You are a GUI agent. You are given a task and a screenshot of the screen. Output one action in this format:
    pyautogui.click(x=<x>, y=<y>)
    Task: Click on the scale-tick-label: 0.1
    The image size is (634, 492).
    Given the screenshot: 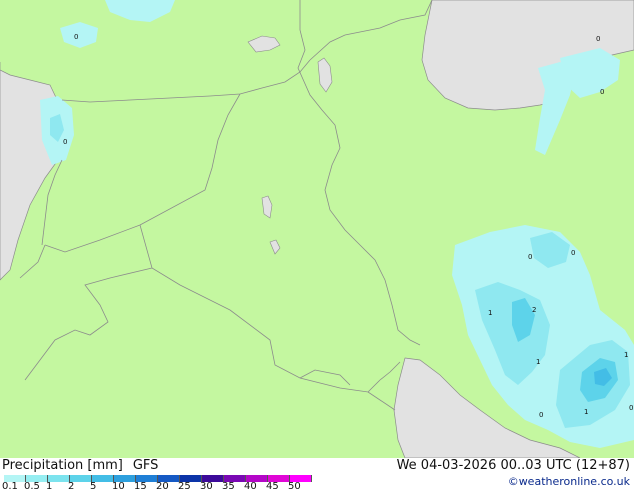 What is the action you would take?
    pyautogui.click(x=10, y=486)
    